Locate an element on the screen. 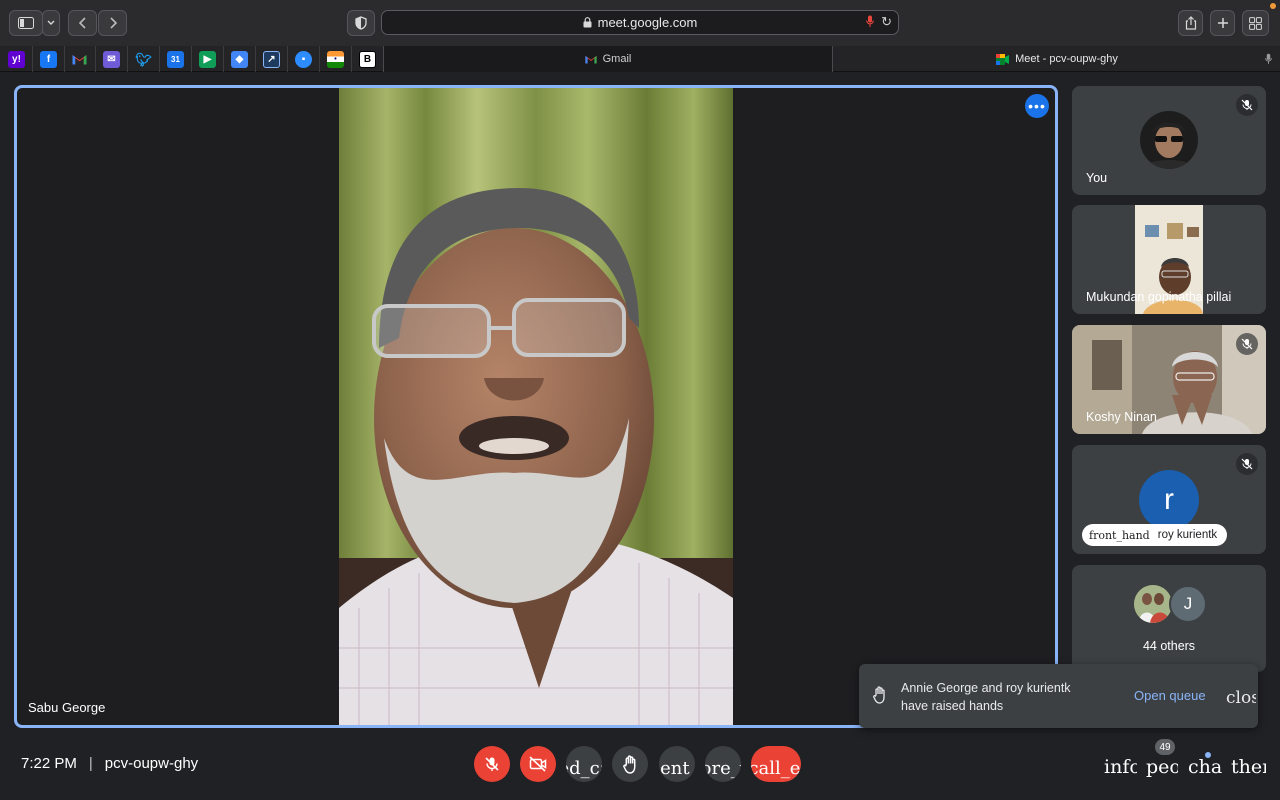 The image size is (1280, 800). participant-name: roy kurientk is located at coordinates (1187, 535).